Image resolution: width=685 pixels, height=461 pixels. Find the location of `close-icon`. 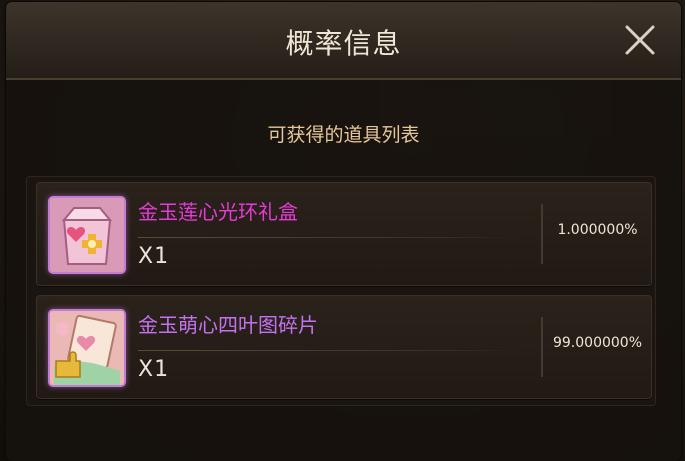

close-icon is located at coordinates (640, 40).